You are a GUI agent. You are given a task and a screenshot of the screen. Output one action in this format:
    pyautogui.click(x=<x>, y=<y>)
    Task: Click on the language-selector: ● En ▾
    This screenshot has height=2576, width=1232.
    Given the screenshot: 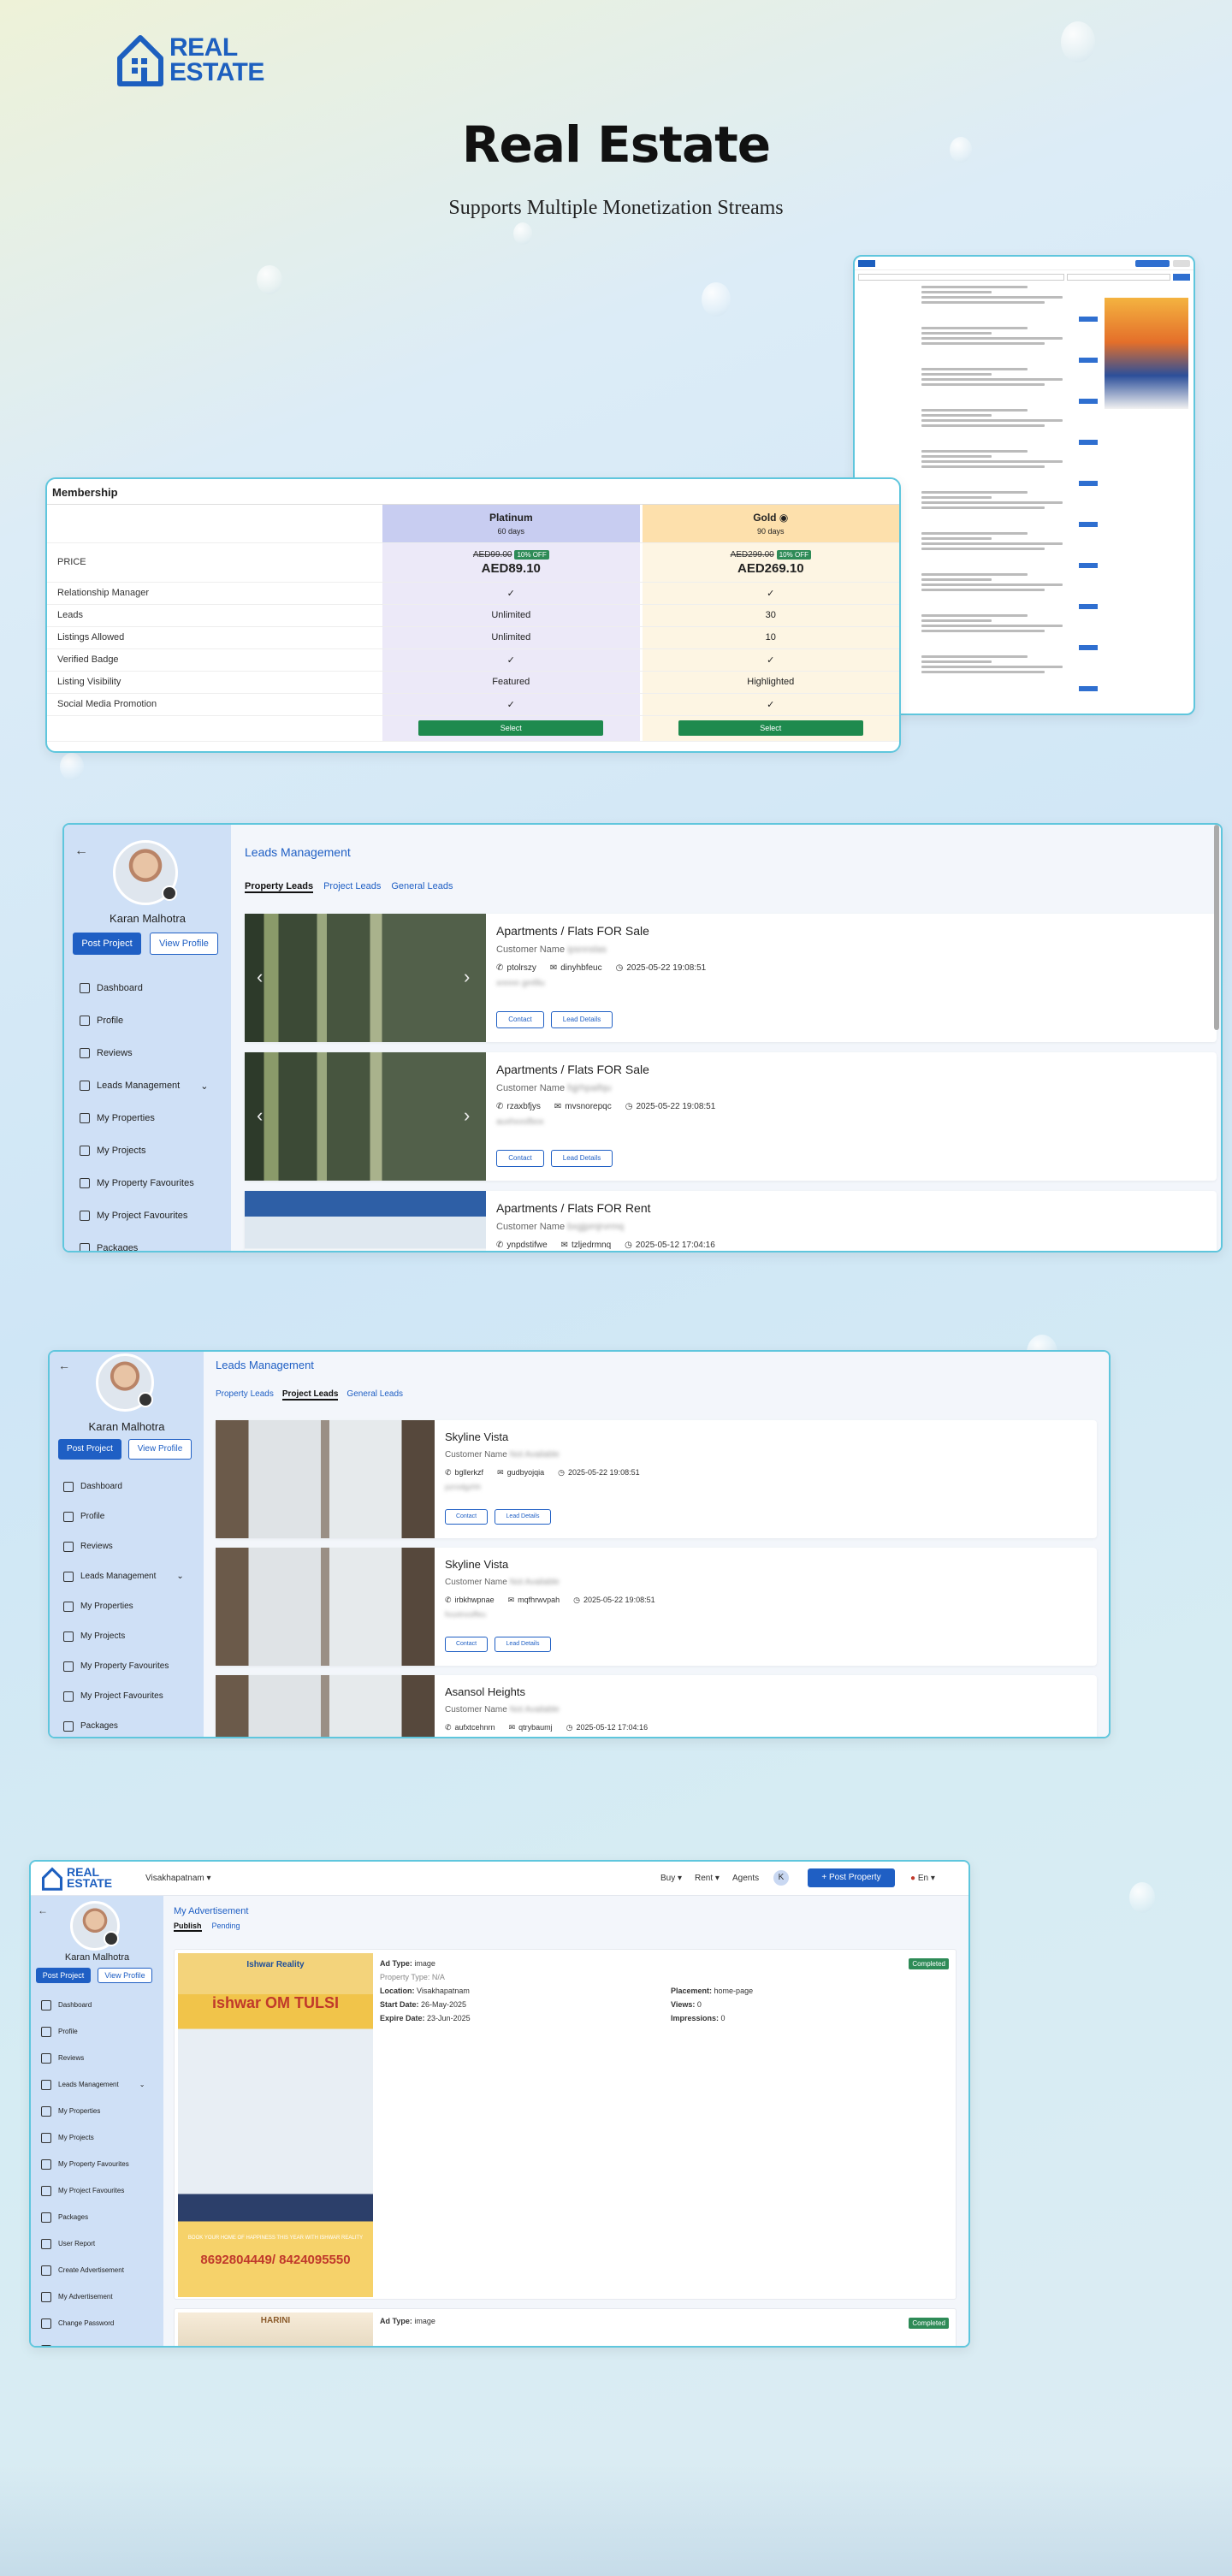 What is the action you would take?
    pyautogui.click(x=922, y=1879)
    